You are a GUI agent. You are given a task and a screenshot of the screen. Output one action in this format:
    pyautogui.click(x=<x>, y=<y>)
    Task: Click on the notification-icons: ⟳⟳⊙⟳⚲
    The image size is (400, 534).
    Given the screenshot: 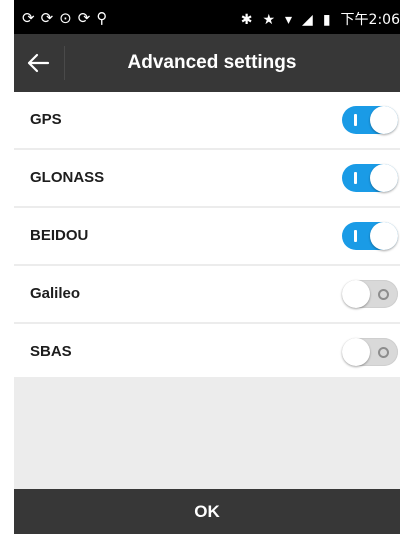 What is the action you would take?
    pyautogui.click(x=67, y=18)
    